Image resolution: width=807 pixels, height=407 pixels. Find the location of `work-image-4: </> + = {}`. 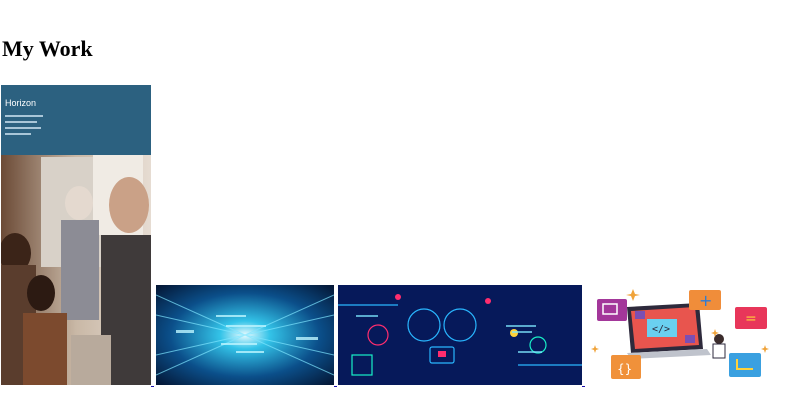

work-image-4: </> + = {} is located at coordinates (683, 335).